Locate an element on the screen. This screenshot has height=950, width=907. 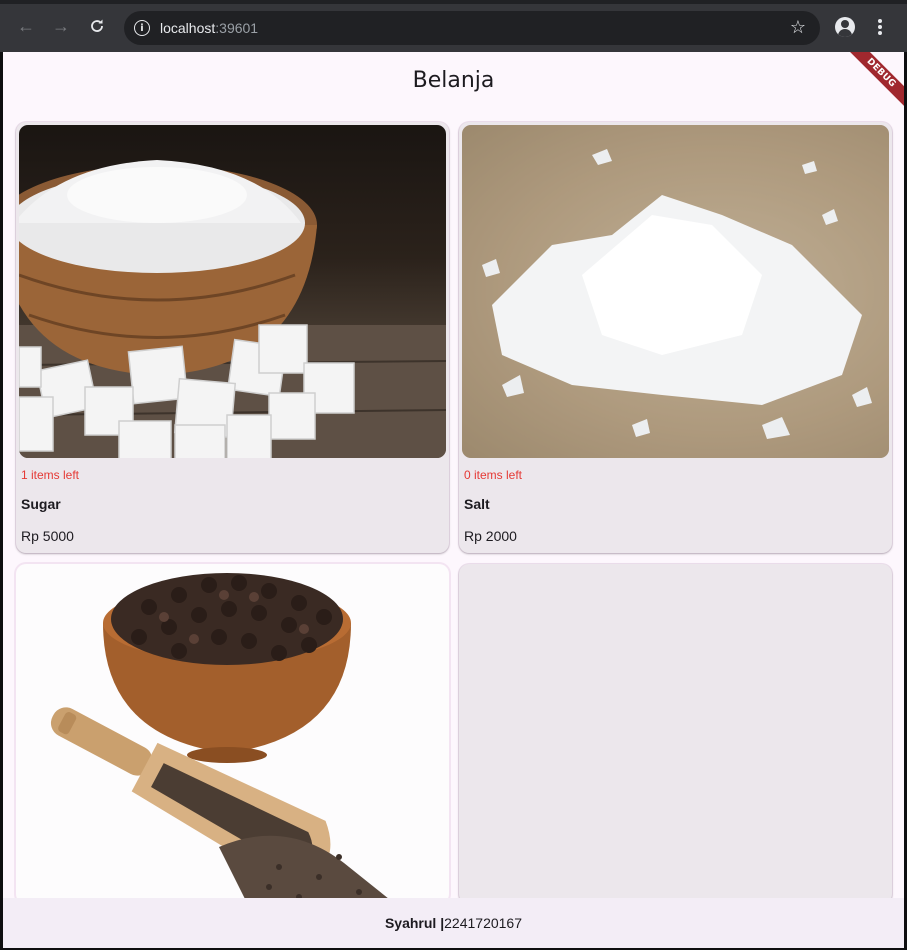
page-title: Belanja is located at coordinates (453, 80).